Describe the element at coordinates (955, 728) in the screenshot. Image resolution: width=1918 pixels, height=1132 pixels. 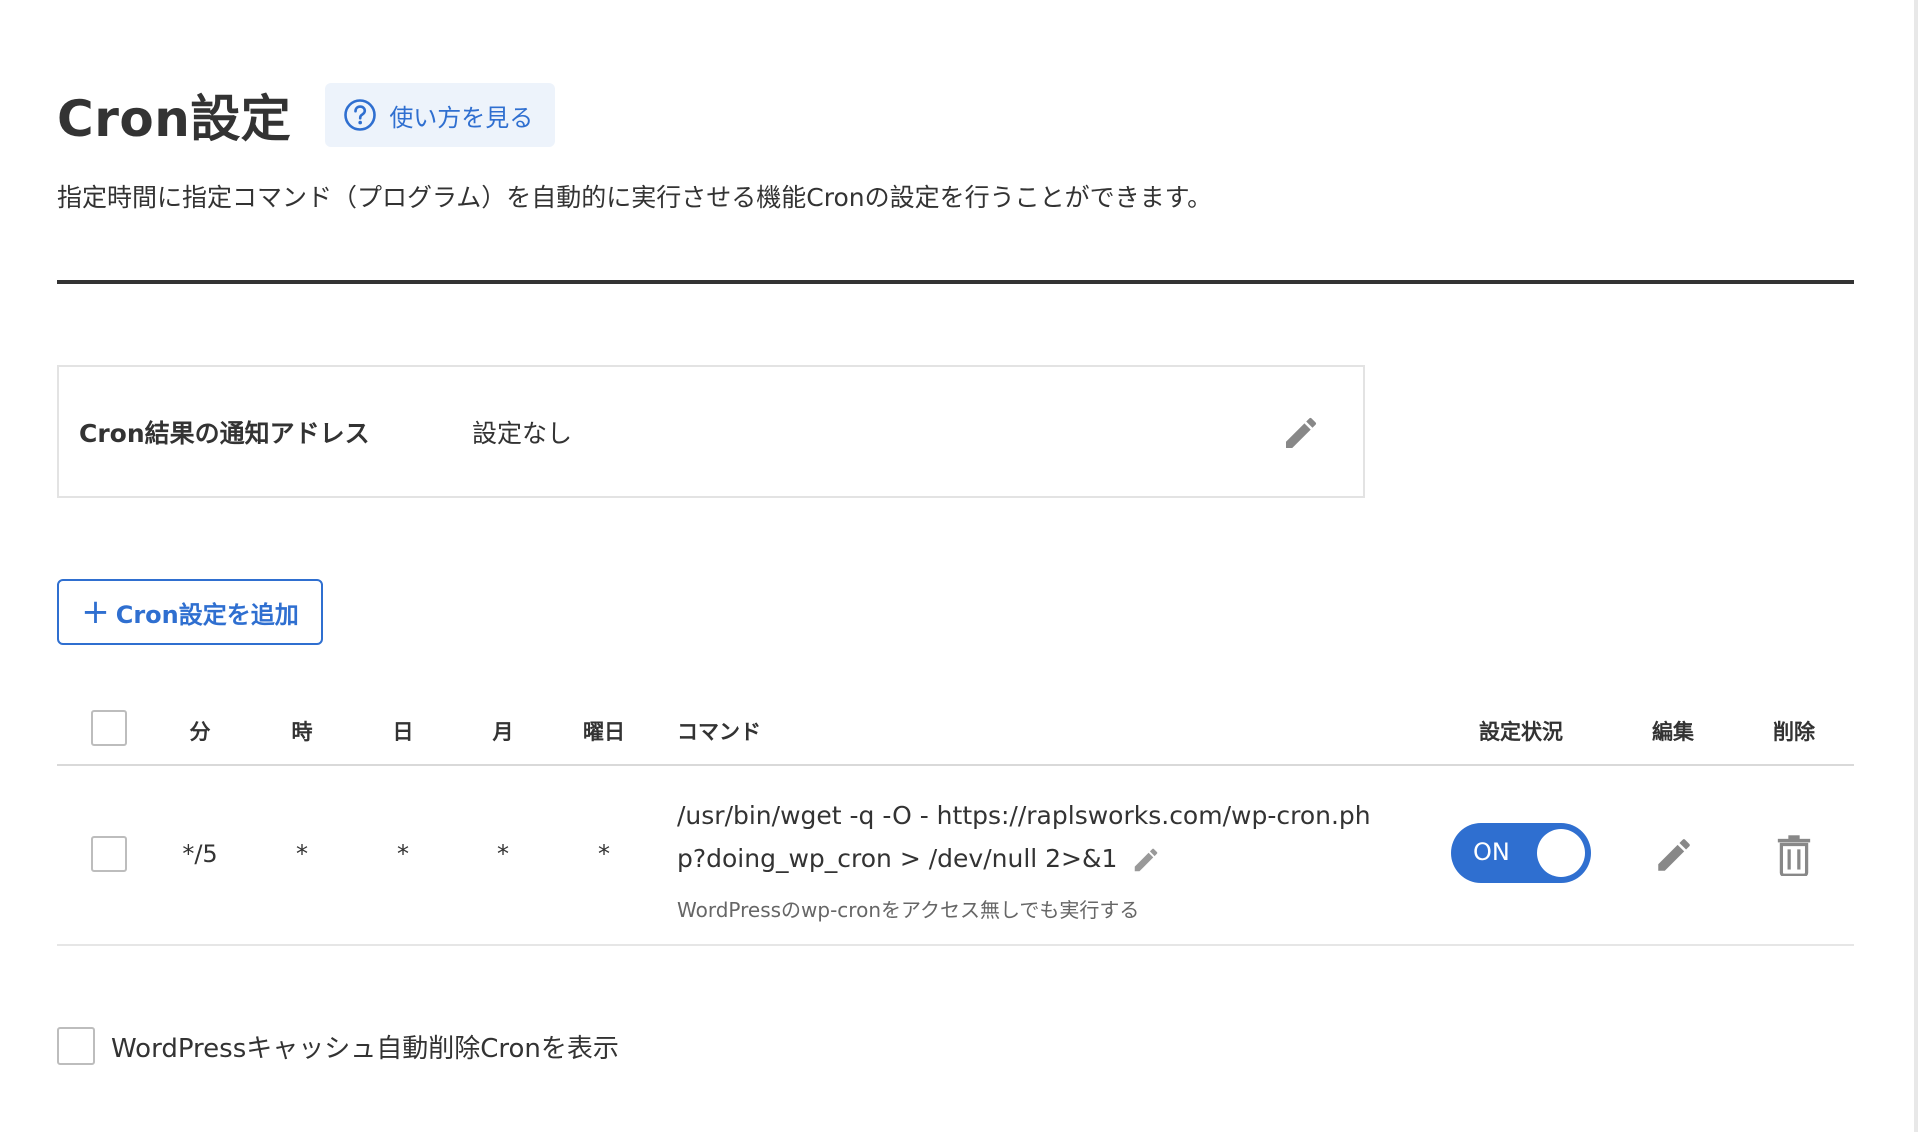
I see `table-header: 分 時 日 月 曜日 コマンド 設定状況 編集 削除` at that location.